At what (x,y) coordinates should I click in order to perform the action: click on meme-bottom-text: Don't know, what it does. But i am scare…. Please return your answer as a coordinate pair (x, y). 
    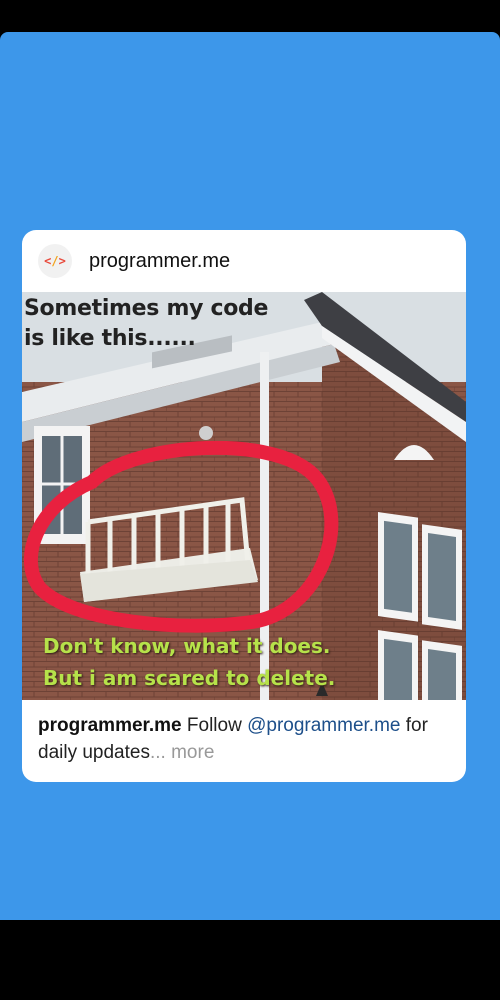
    Looking at the image, I should click on (189, 662).